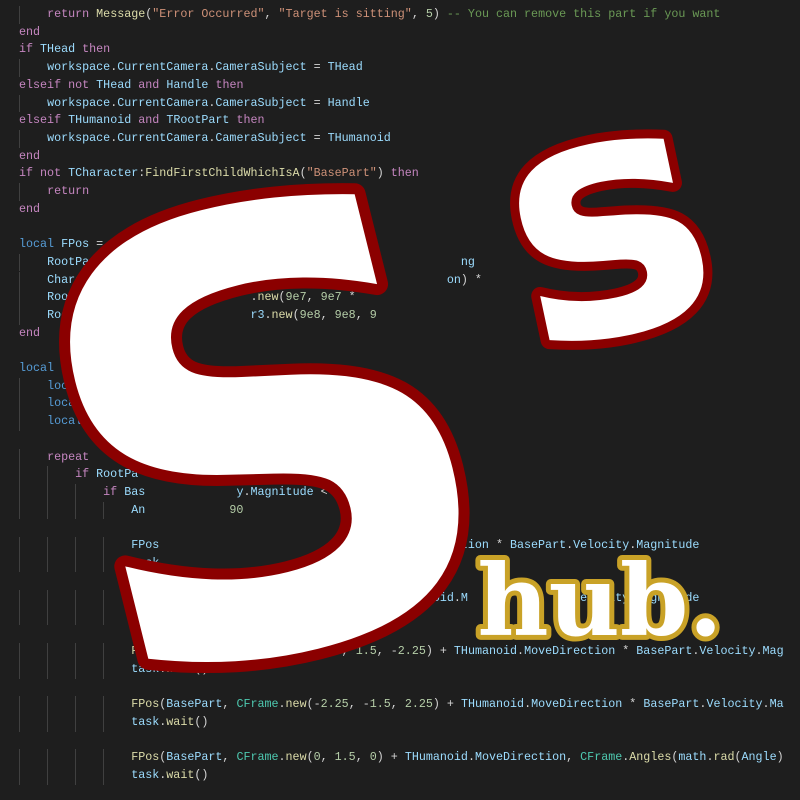 This screenshot has width=800, height=800. I want to click on logo-wordmark-hub: hub., so click(599, 601).